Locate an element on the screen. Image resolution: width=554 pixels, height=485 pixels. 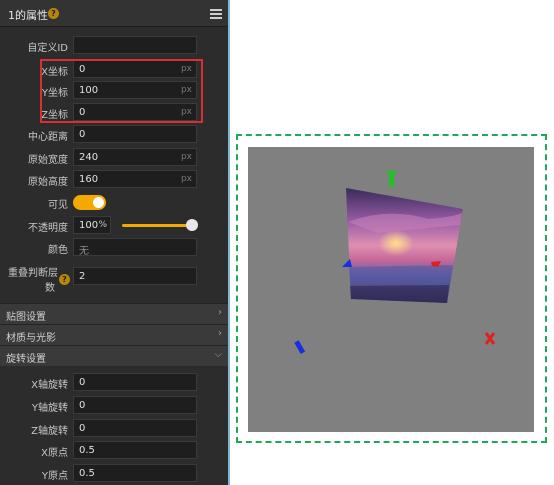
section-rotation-settings: 旋转设置 ⌵ is located at coordinates (114, 355).